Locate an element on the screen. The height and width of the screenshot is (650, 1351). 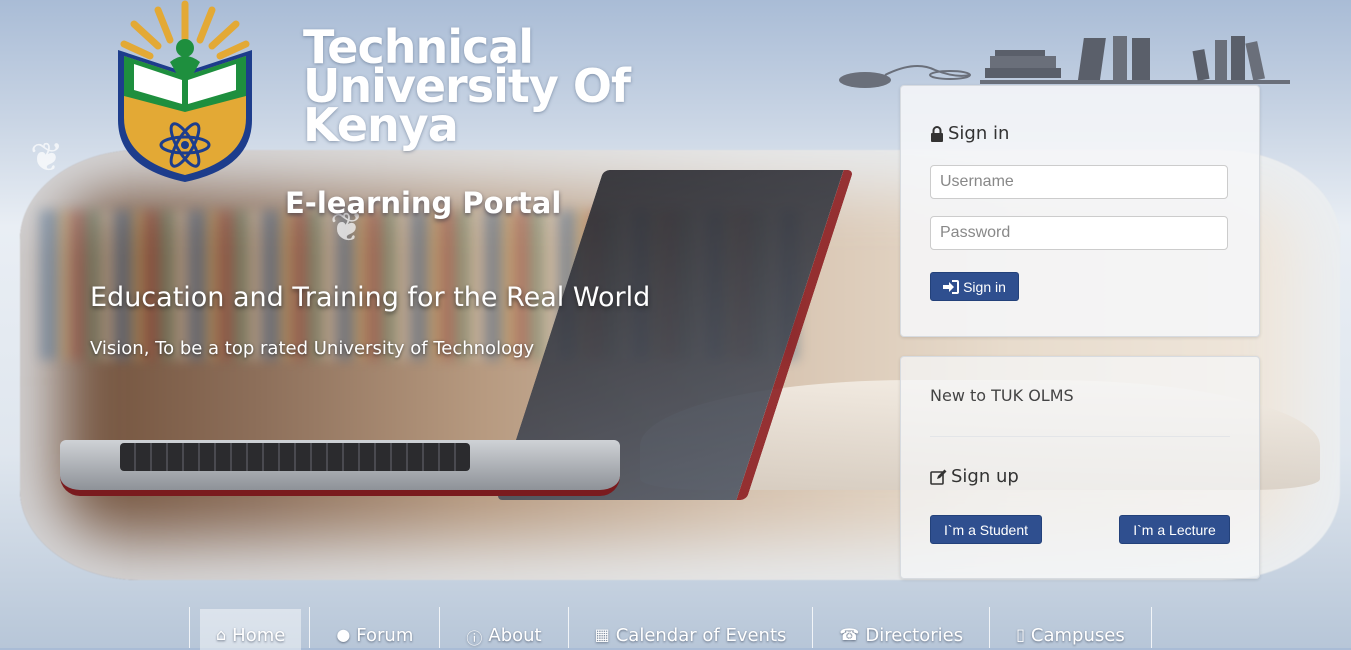
signin-heading: Sign in is located at coordinates (969, 133).